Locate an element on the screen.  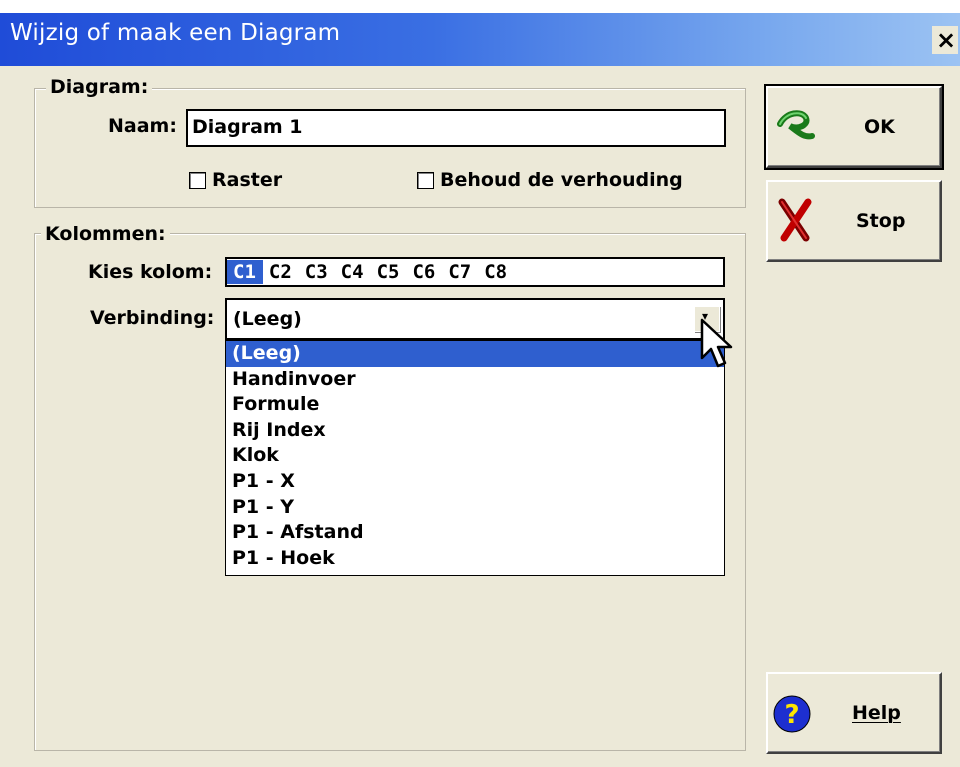
columns-group-label: Kolommen: is located at coordinates (105, 234).